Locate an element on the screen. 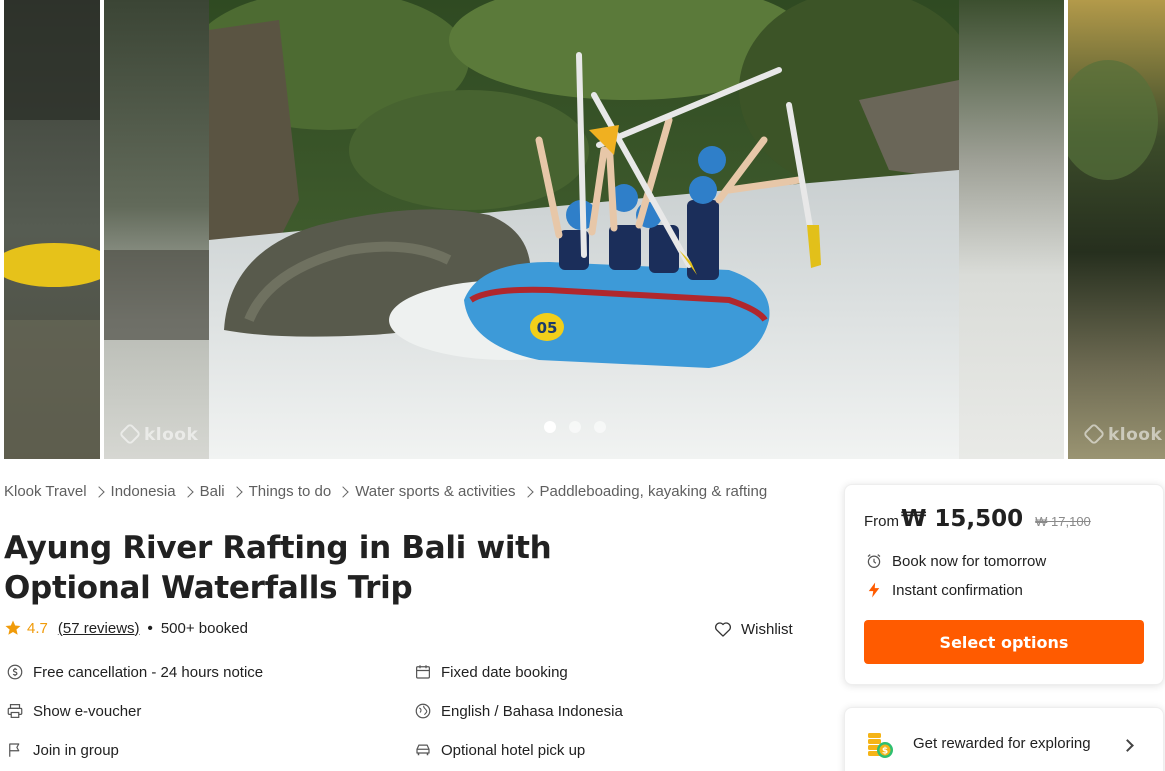 The height and width of the screenshot is (771, 1165). confirmation-line: Instant confirmation is located at coordinates (944, 590).